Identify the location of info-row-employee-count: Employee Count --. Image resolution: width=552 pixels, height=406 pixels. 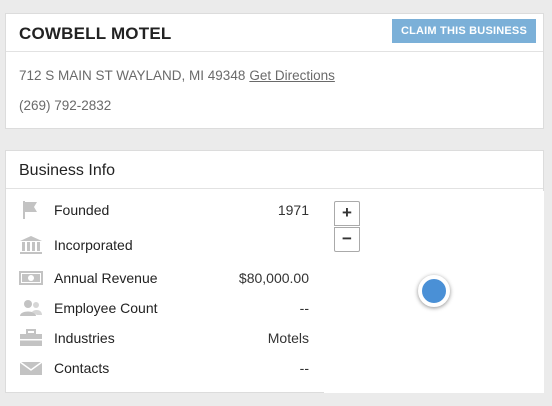
(164, 308).